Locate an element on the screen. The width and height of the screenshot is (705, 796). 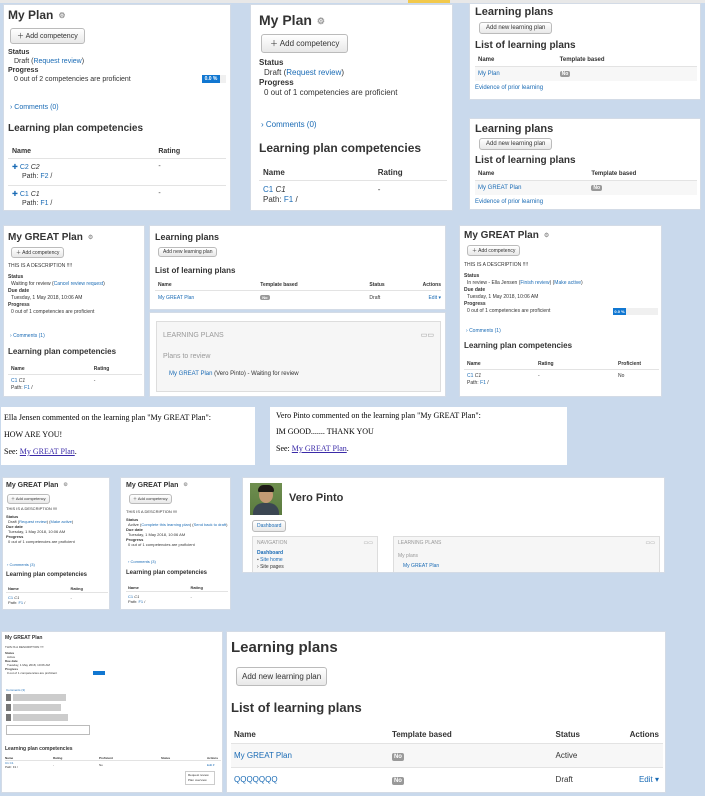
dashboard-button: Dashboard is located at coordinates (269, 526).